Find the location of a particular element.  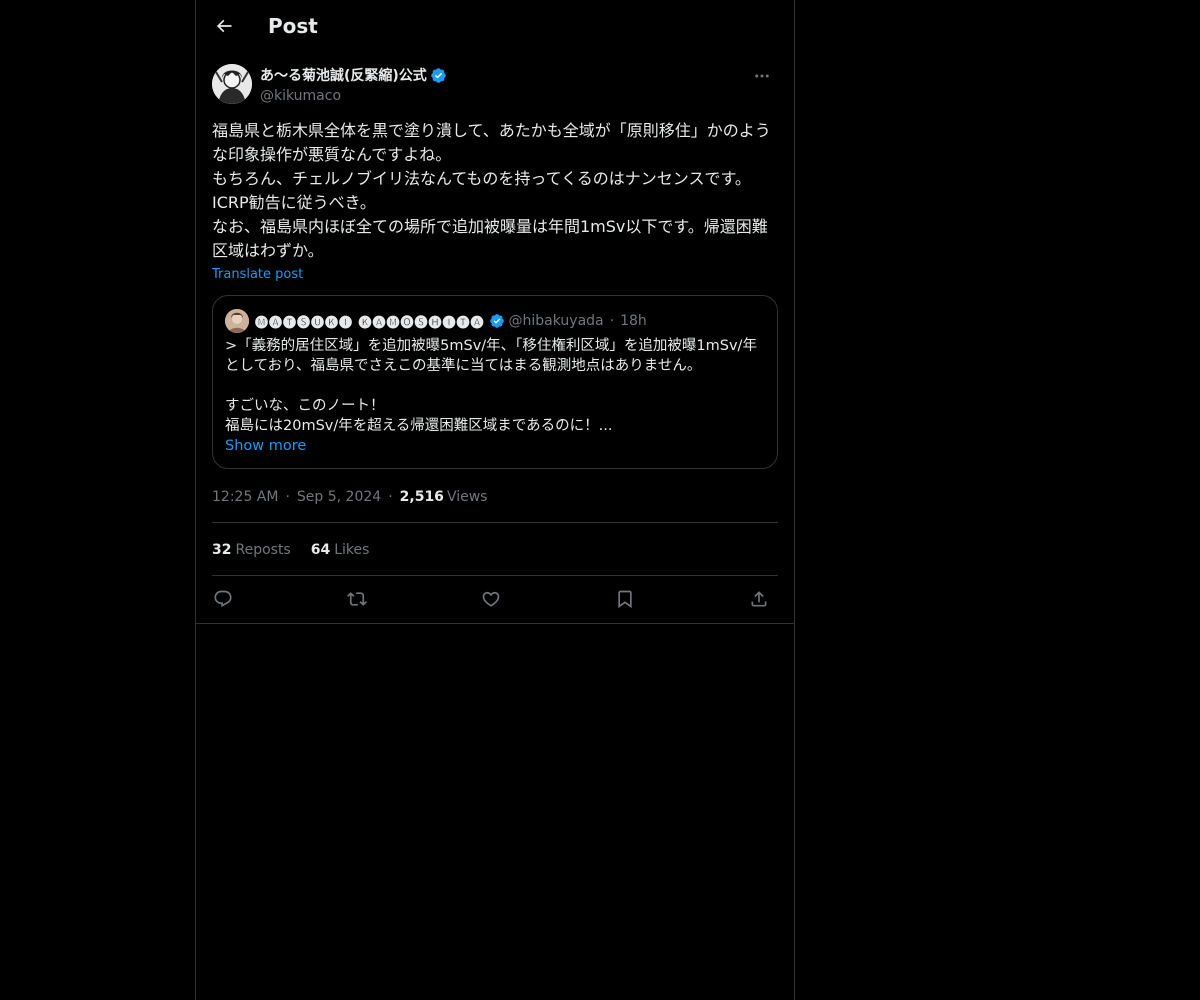

share-icon is located at coordinates (759, 599).